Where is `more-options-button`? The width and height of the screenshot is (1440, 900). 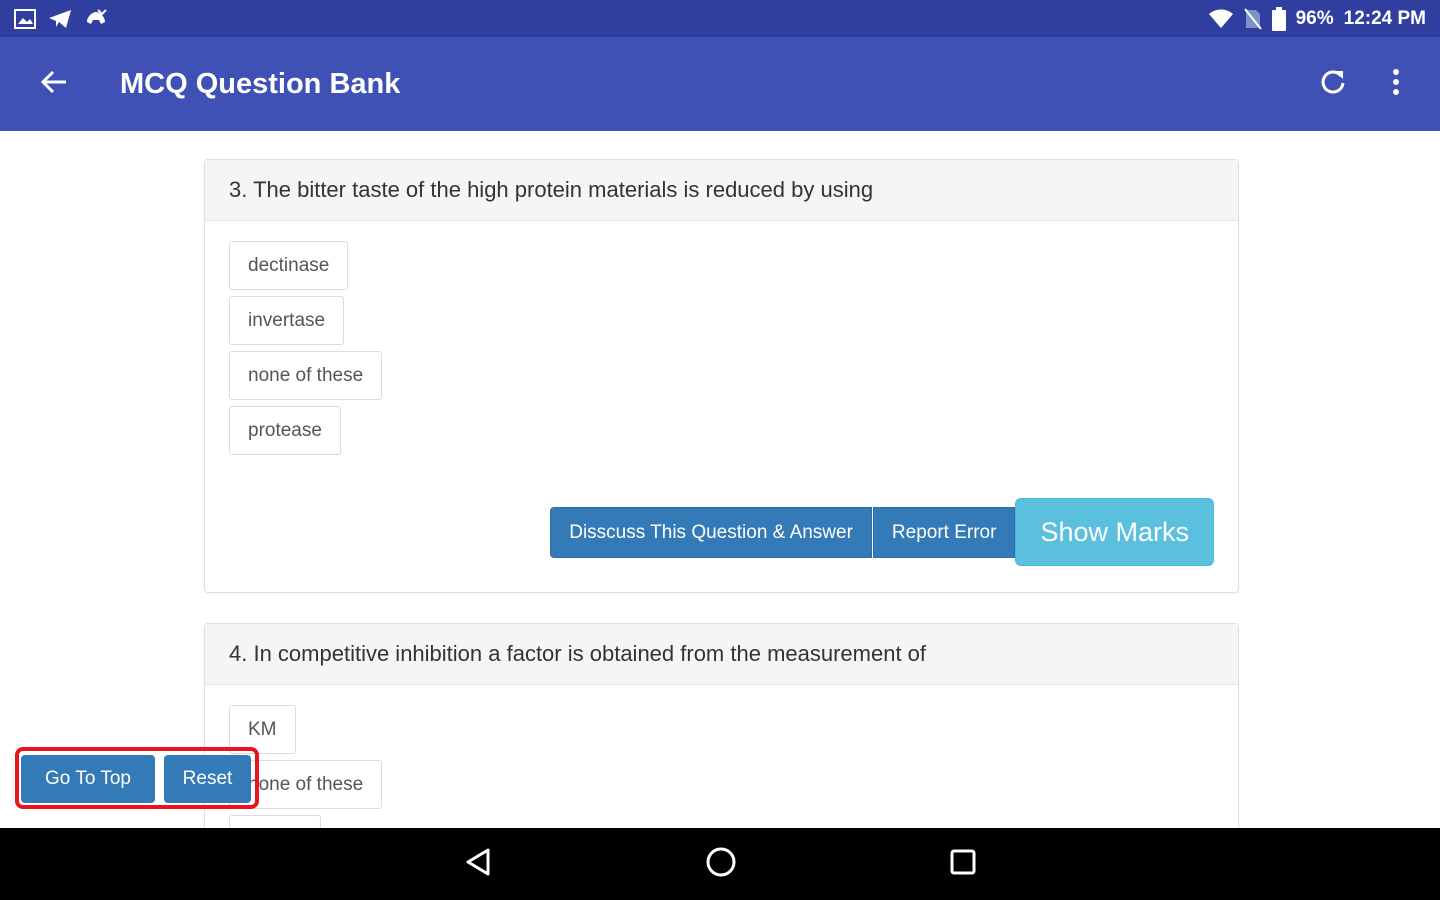
more-options-button is located at coordinates (1396, 84).